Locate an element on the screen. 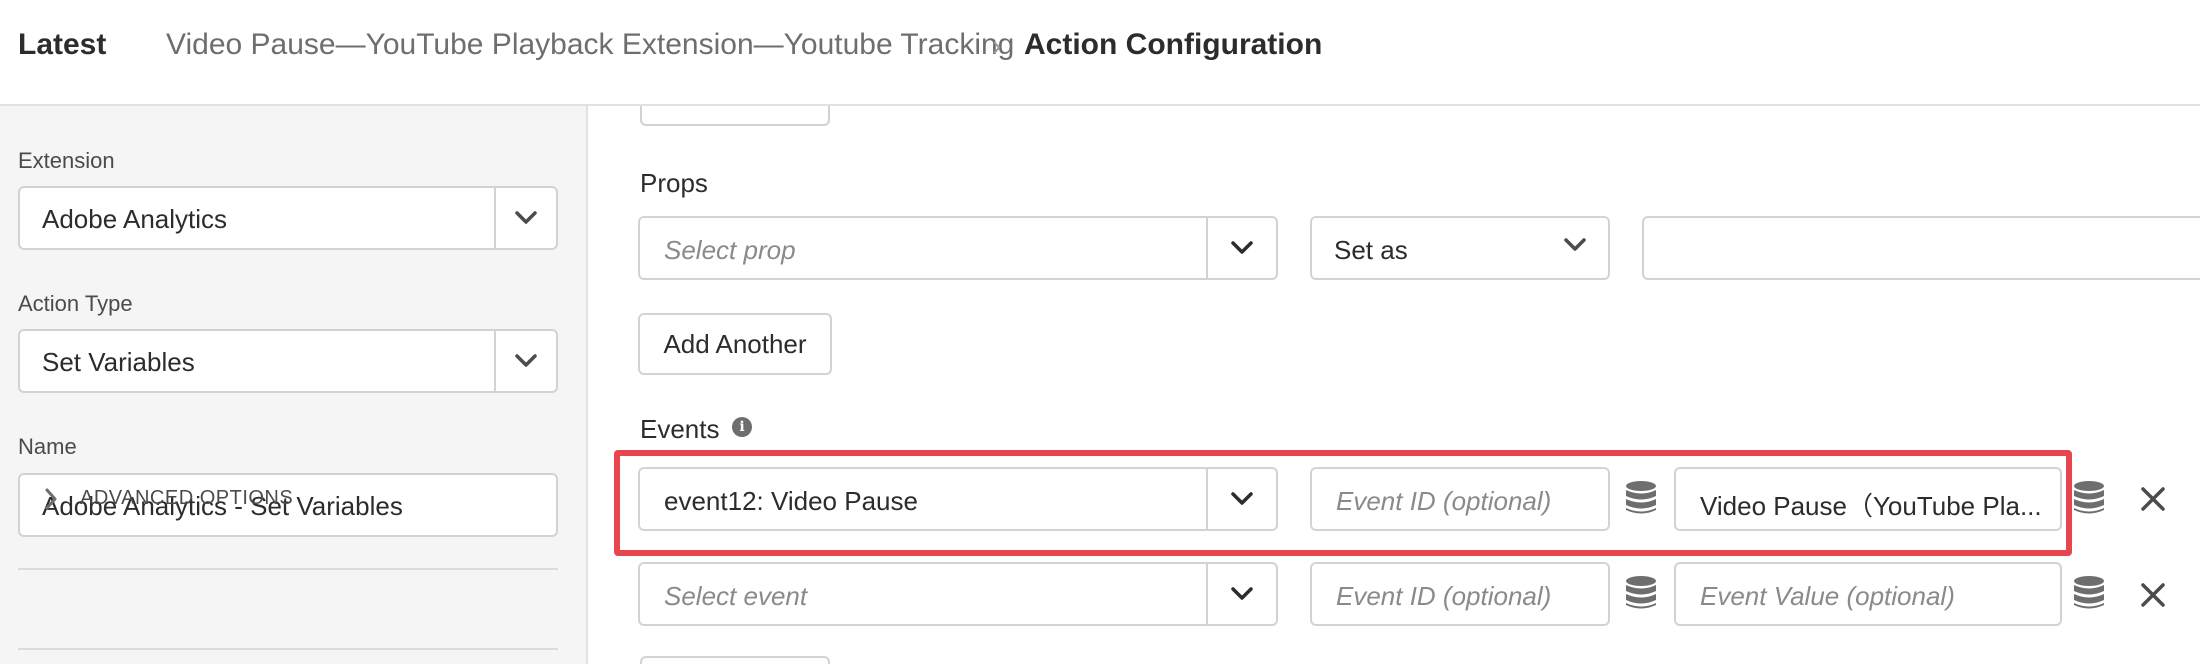 The height and width of the screenshot is (664, 2200). action-type-dropdown-button is located at coordinates (525, 361).